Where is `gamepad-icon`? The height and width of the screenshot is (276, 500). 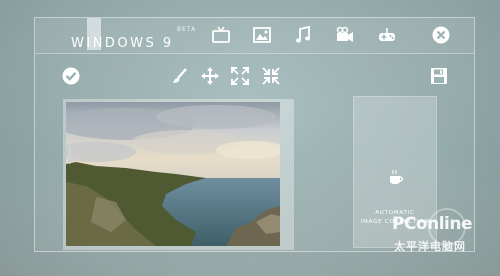
gamepad-icon is located at coordinates (387, 35).